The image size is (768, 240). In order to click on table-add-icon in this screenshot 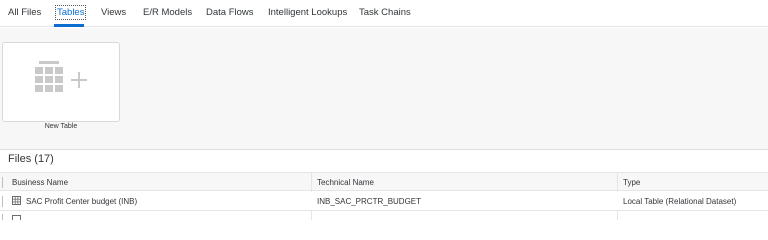, I will do `click(61, 76)`.